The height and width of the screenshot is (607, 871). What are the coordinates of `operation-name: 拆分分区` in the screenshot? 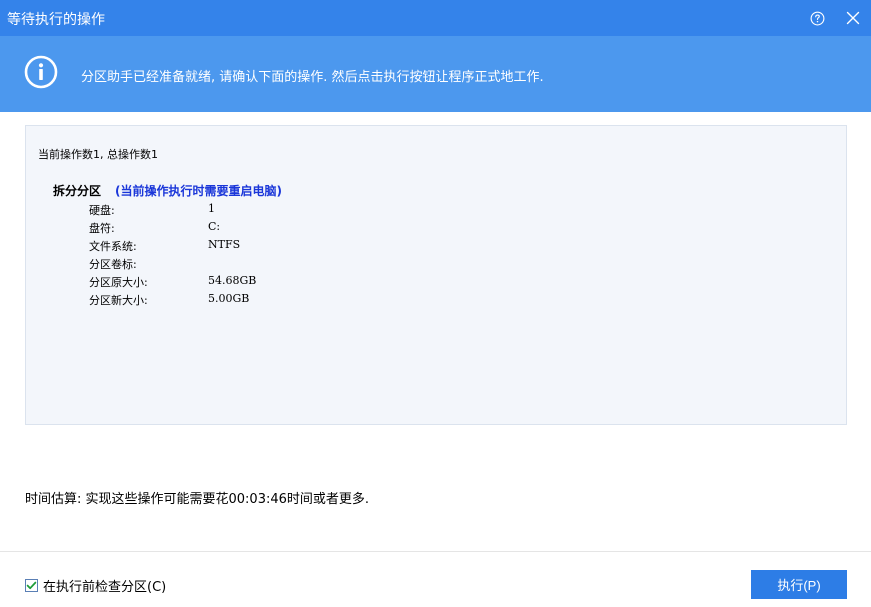 It's located at (77, 191).